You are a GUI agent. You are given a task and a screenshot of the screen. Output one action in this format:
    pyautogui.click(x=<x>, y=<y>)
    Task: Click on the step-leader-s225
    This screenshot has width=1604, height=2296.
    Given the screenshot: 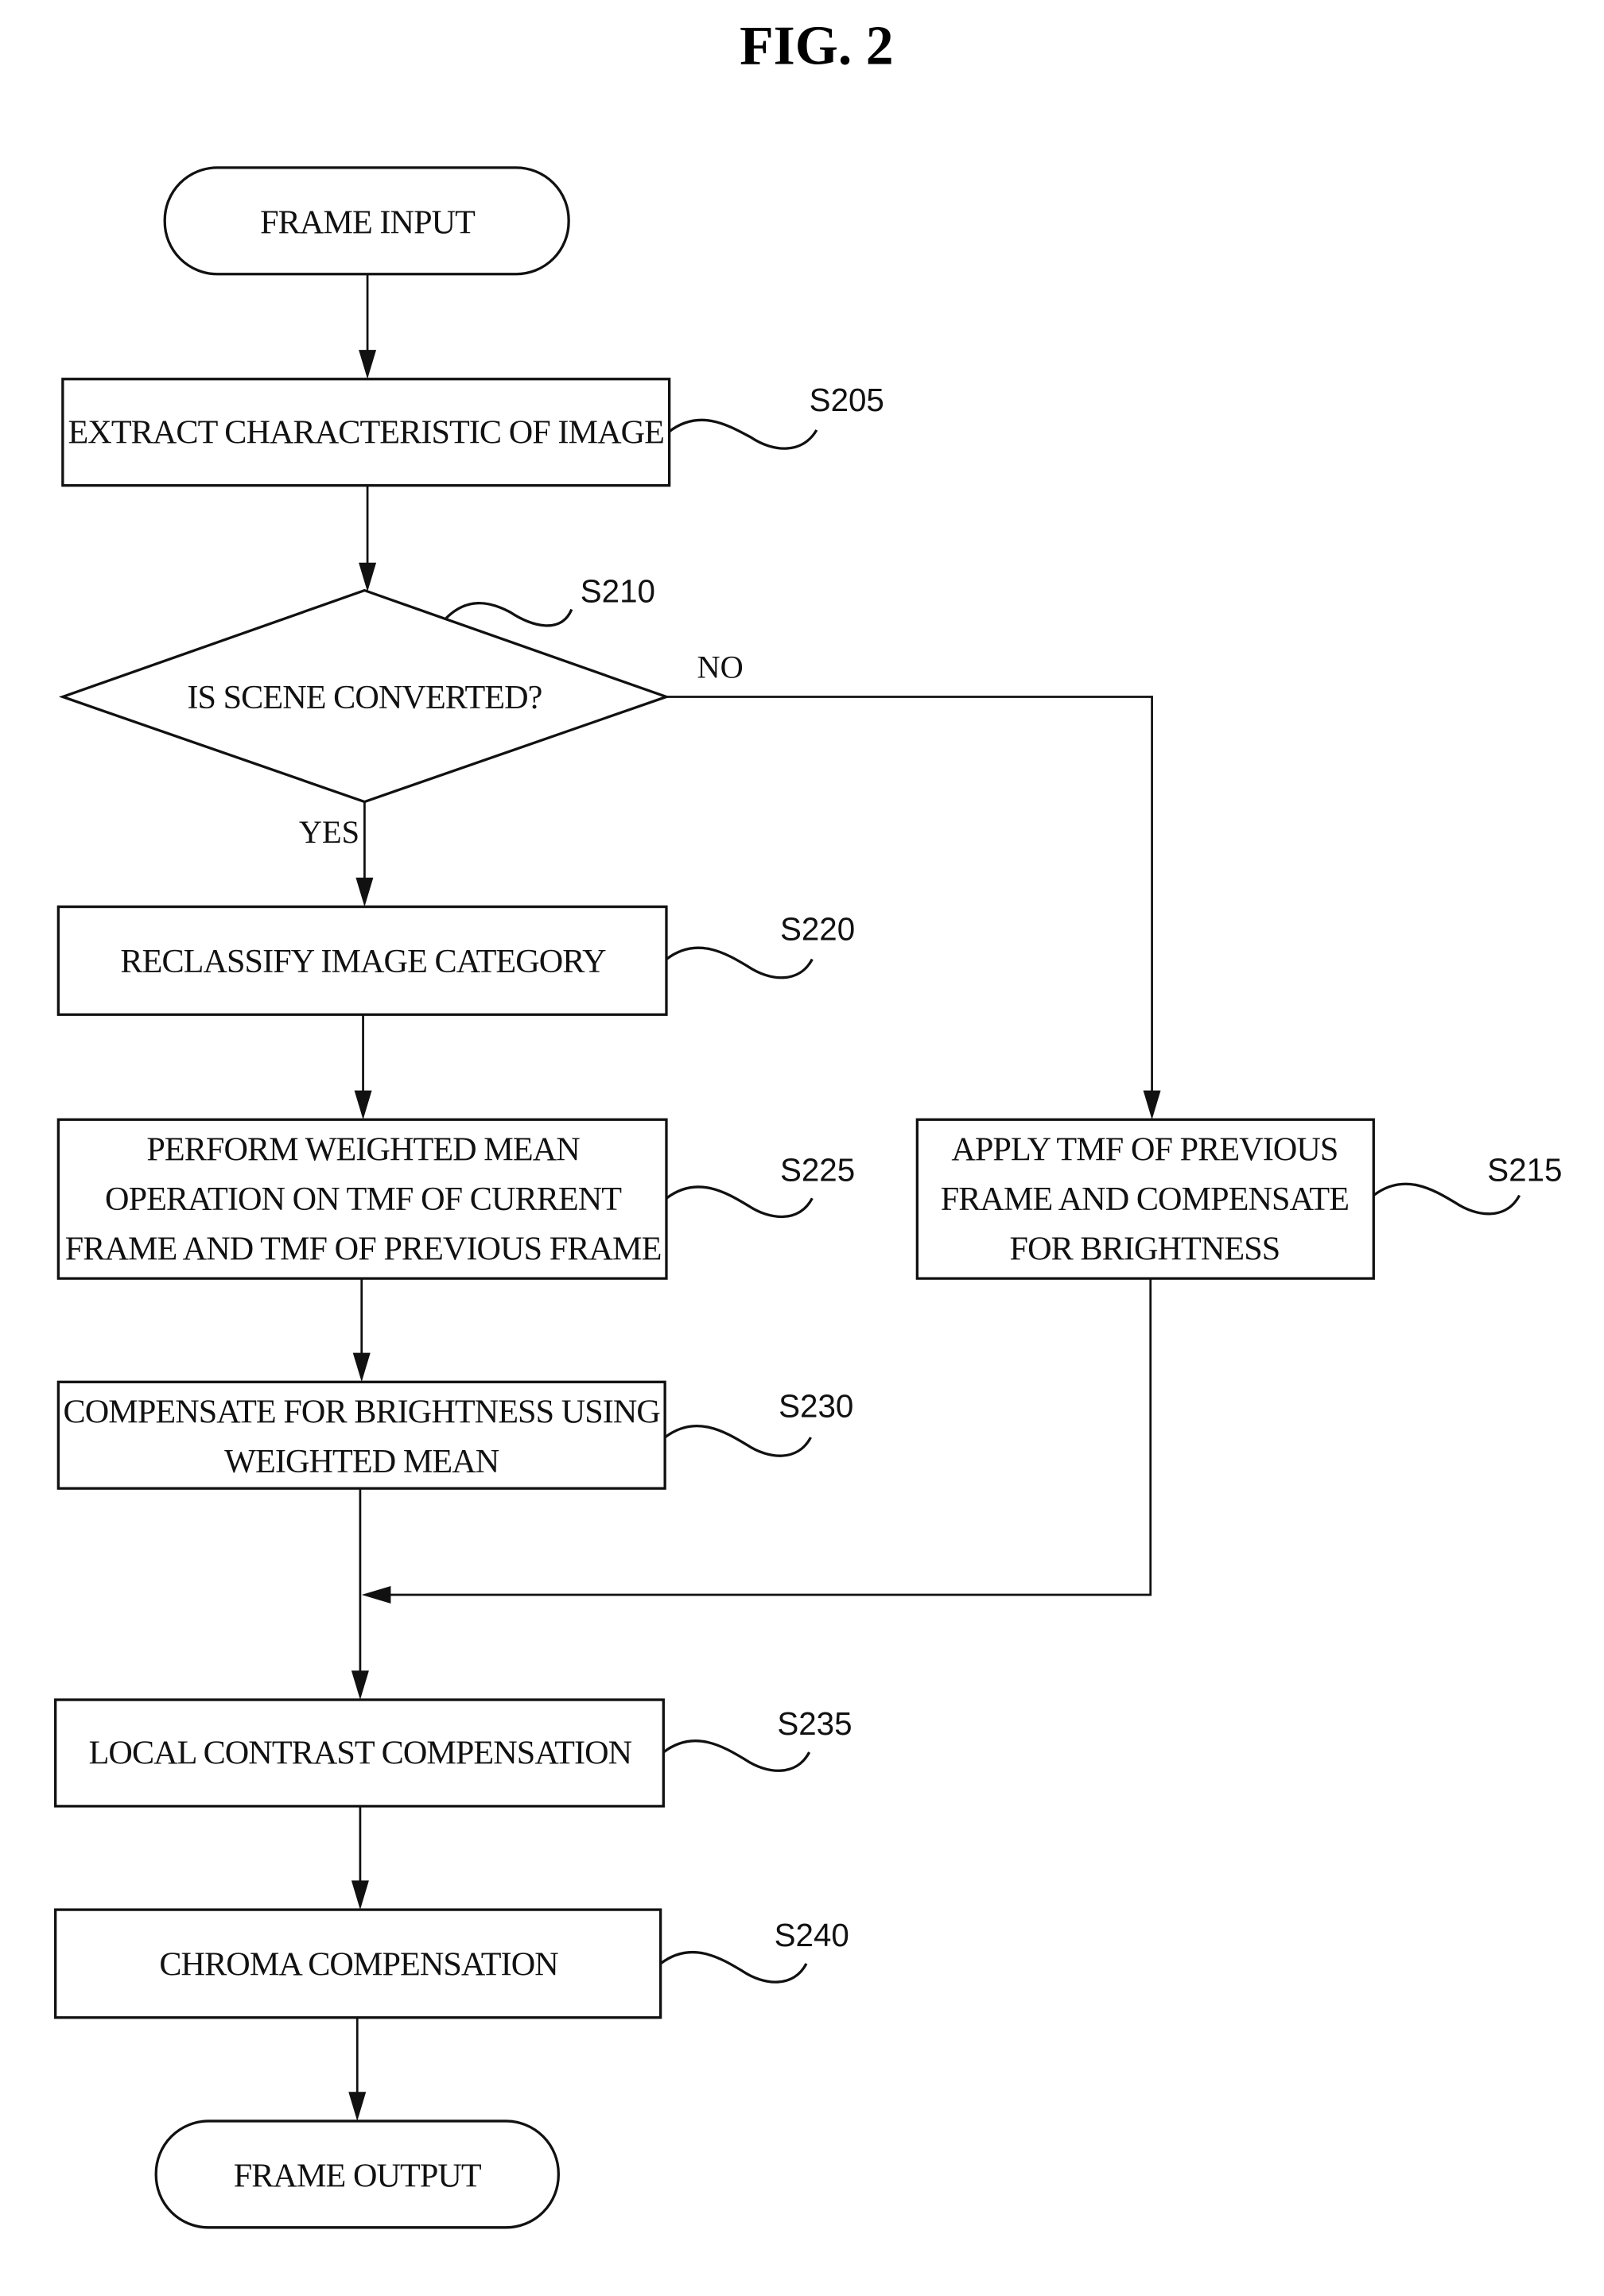 What is the action you would take?
    pyautogui.click(x=740, y=1202)
    